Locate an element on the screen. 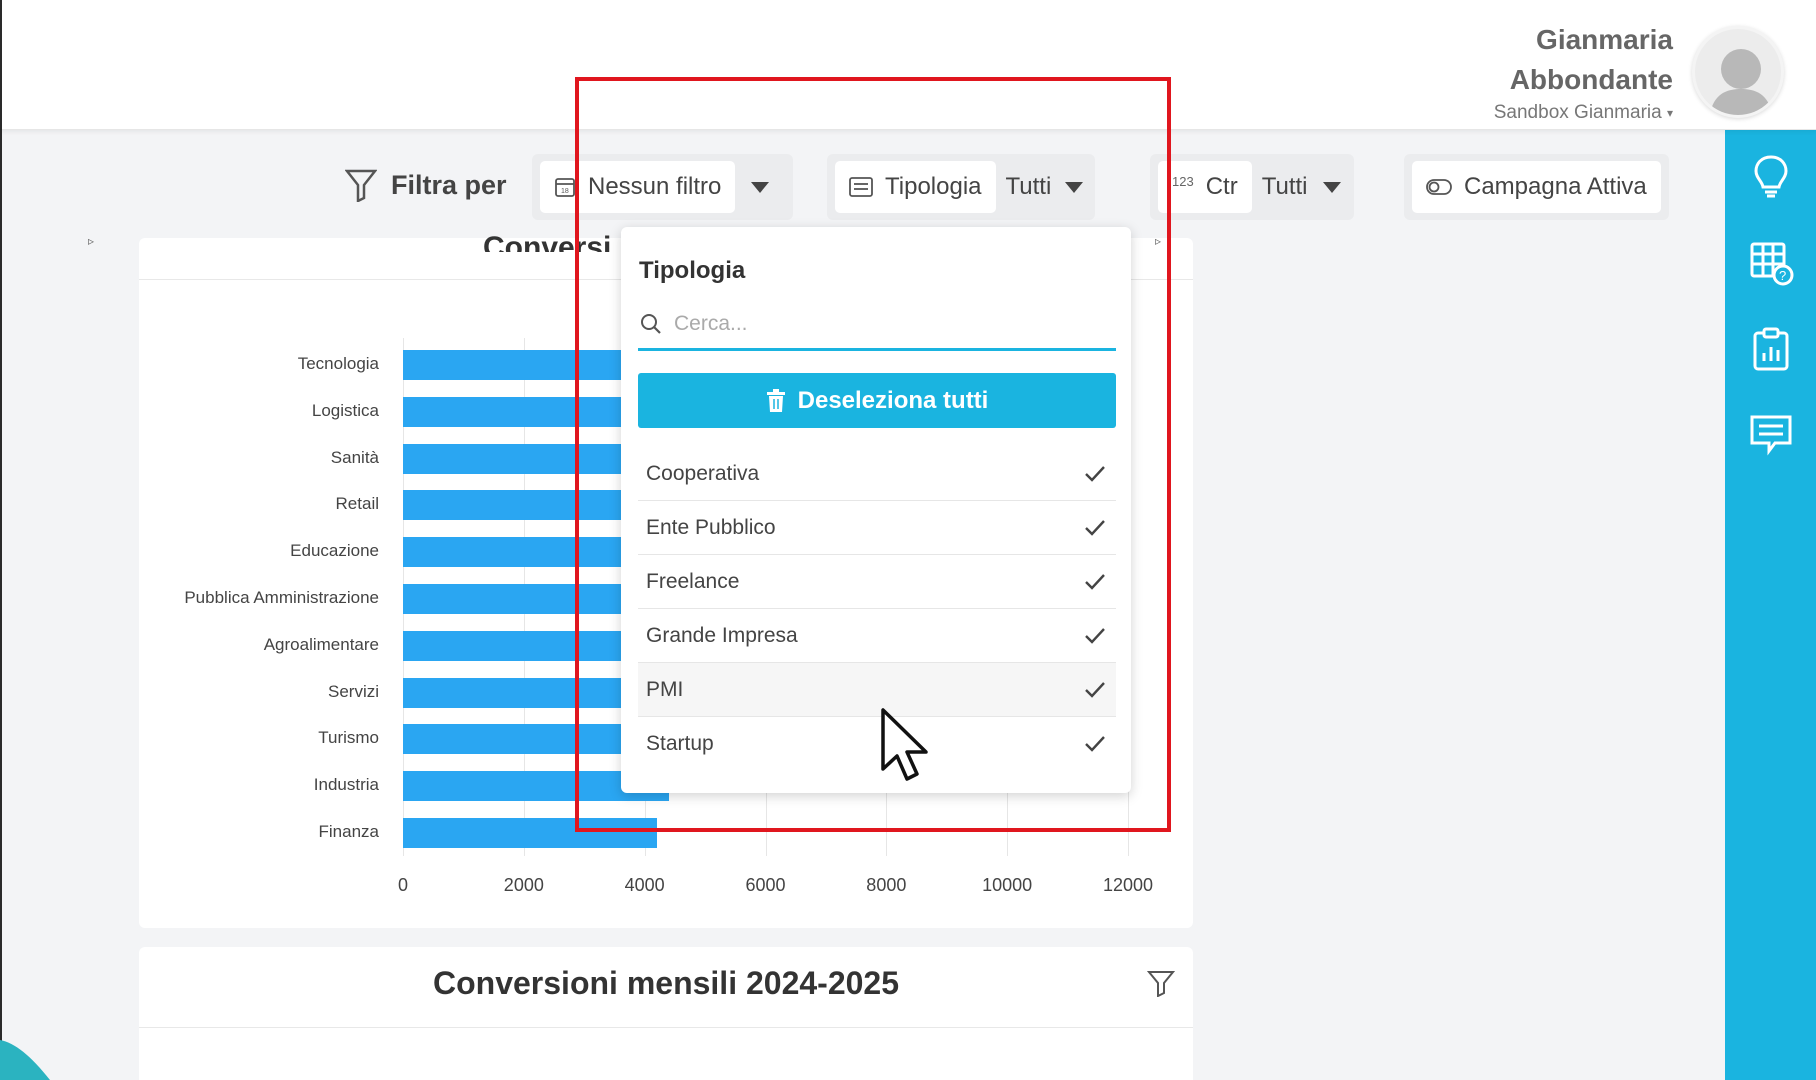 This screenshot has height=1080, width=1816. avatar is located at coordinates (1738, 72).